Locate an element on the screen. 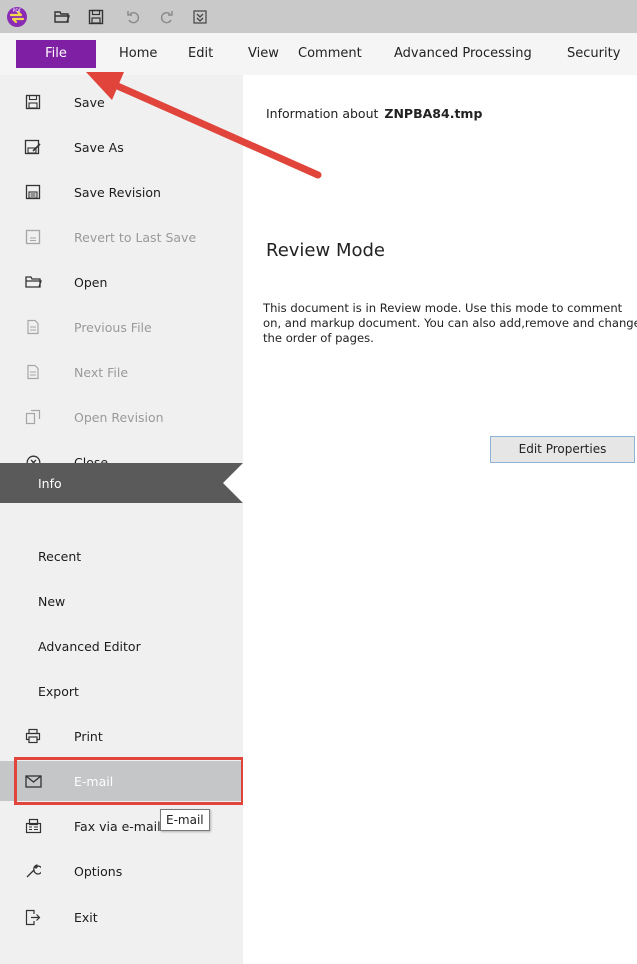 The image size is (637, 964). menu-item-label: Open Revision is located at coordinates (119, 417).